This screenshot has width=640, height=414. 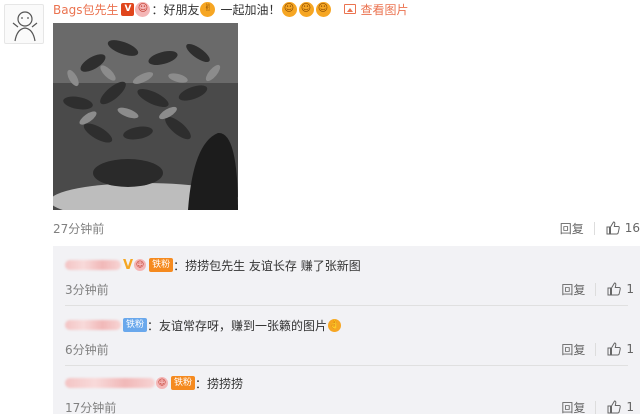 I want to click on picture-icon, so click(x=349, y=9).